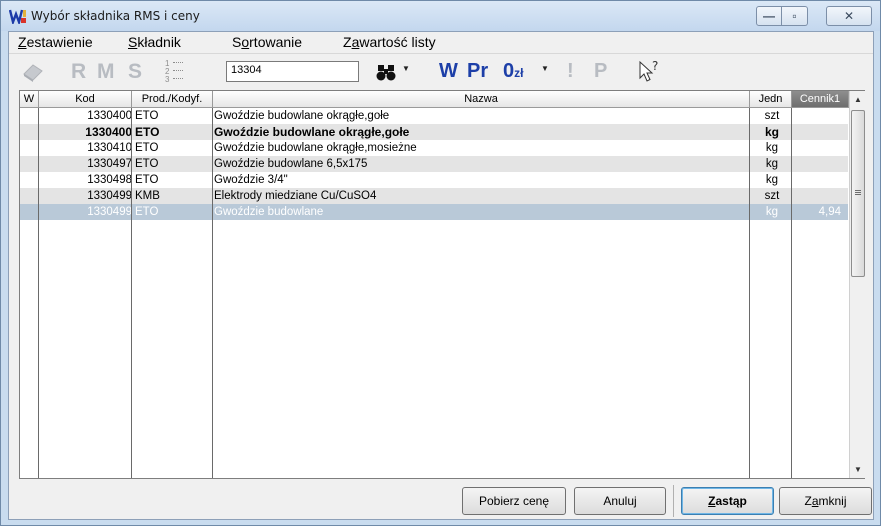  I want to click on table-row: 1330497 ETO Gwoździe budowlane 6,5x175 kg, so click(434, 164).